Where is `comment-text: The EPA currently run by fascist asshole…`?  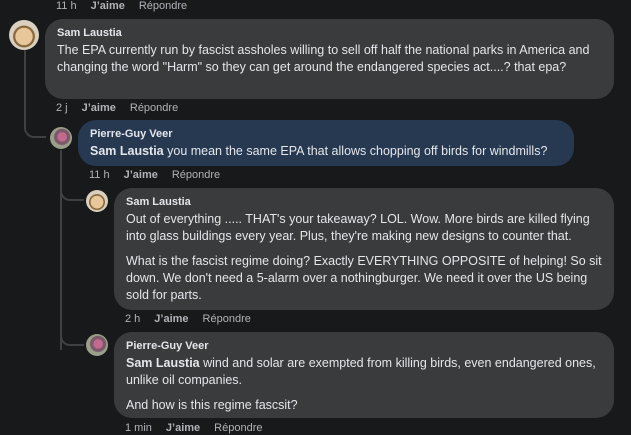 comment-text: The EPA currently run by fascist asshole… is located at coordinates (329, 59).